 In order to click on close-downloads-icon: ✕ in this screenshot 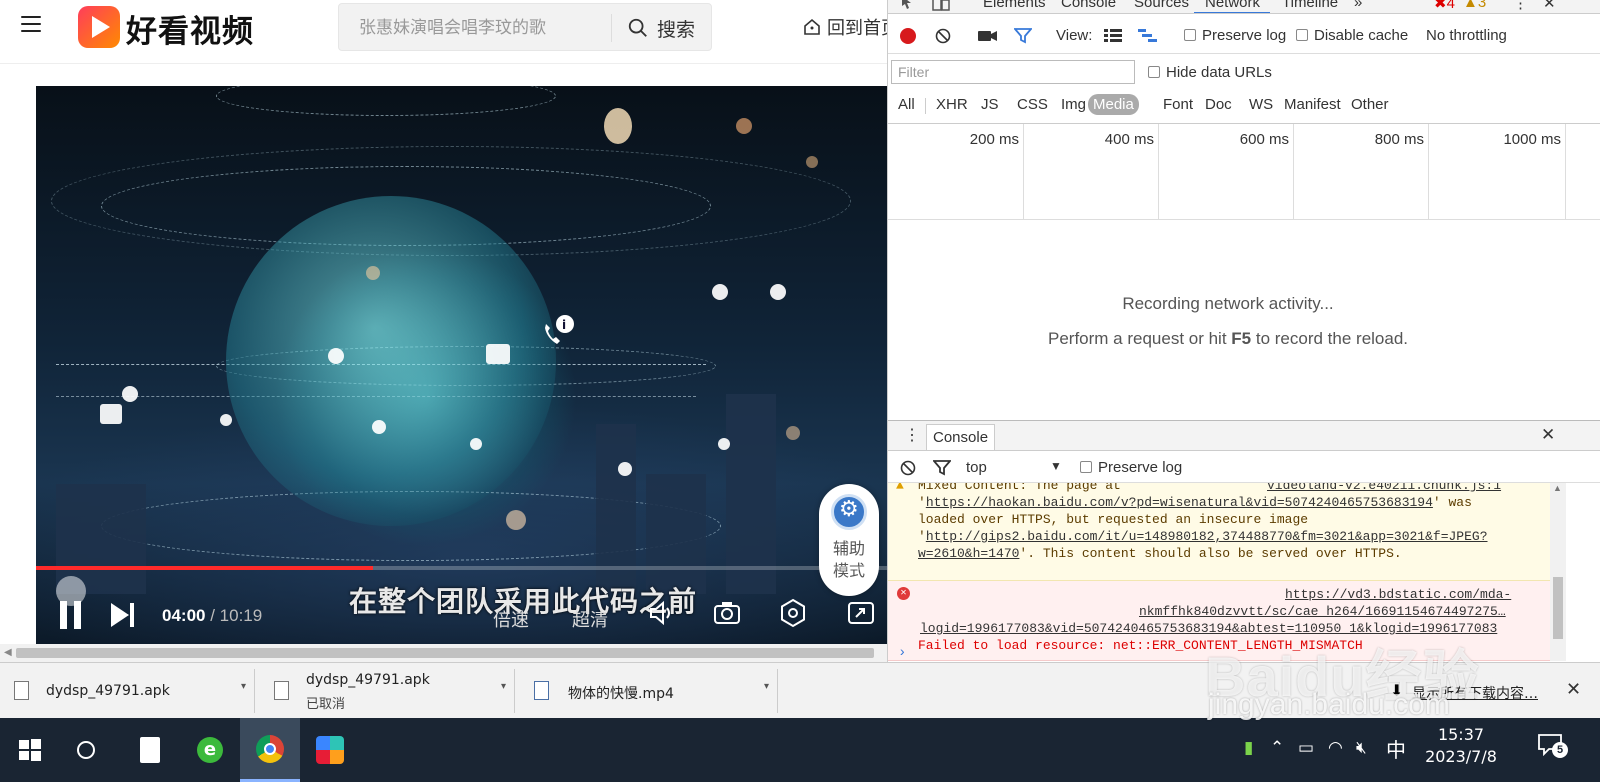, I will do `click(1573, 689)`.